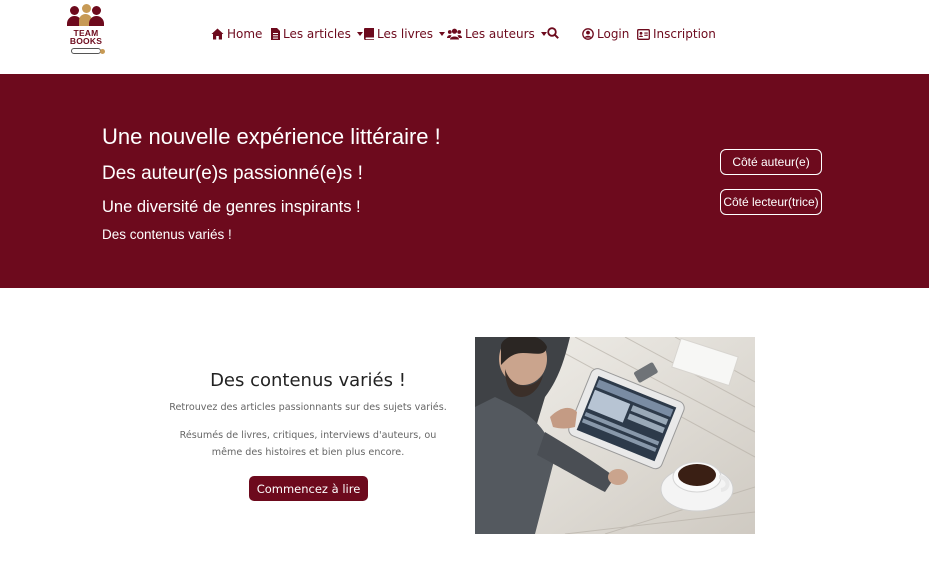 The width and height of the screenshot is (929, 574). Describe the element at coordinates (613, 34) in the screenshot. I see `nav-login-label: Login` at that location.